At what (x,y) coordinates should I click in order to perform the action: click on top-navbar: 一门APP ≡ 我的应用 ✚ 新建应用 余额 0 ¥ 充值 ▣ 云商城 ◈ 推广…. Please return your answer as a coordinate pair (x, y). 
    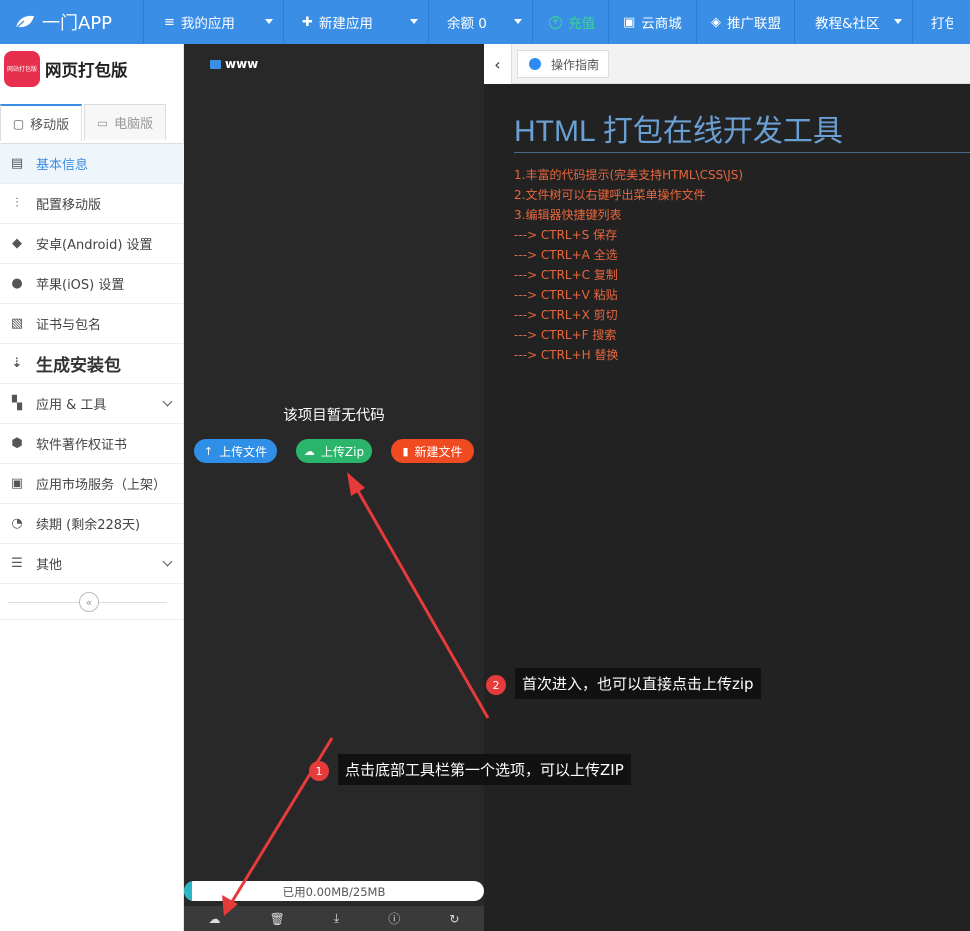
    Looking at the image, I should click on (485, 22).